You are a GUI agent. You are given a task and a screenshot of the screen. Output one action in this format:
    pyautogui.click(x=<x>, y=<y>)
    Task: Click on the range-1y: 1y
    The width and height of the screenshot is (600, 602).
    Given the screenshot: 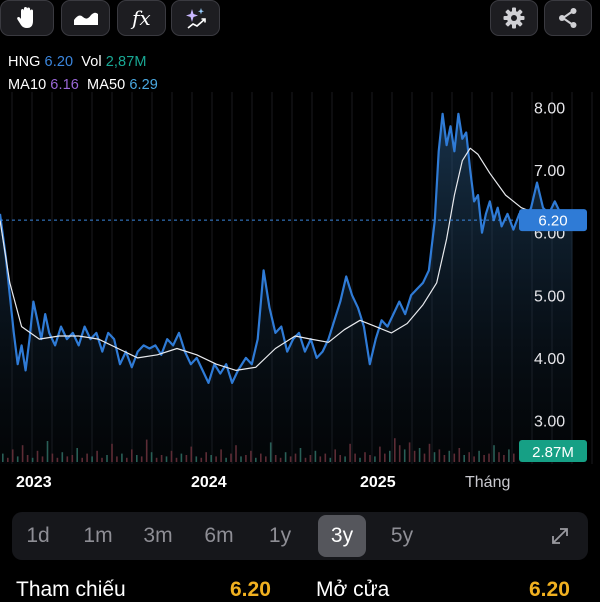 What is the action you would take?
    pyautogui.click(x=280, y=536)
    